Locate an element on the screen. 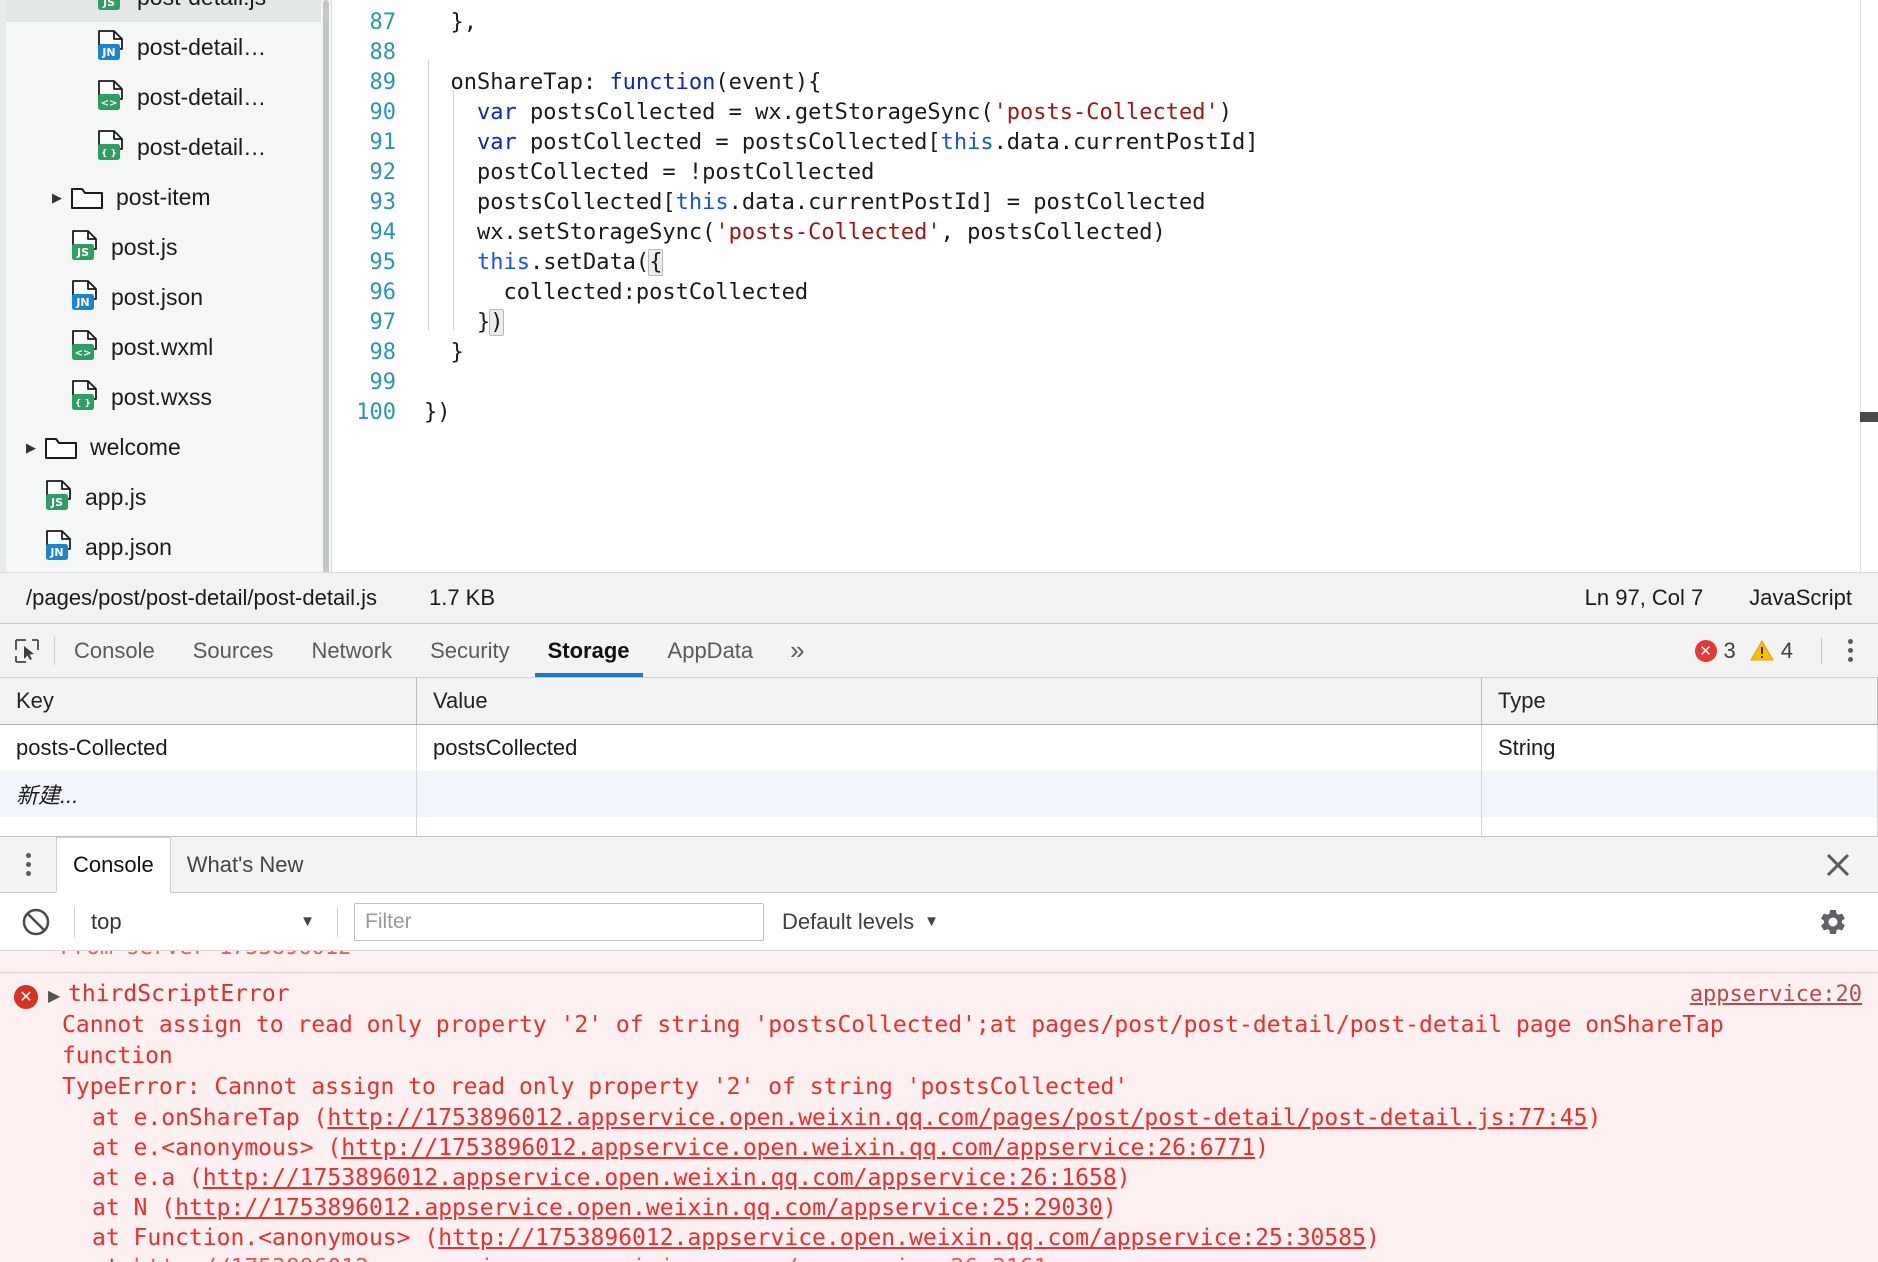 This screenshot has width=1878, height=1262. file-tree-item-post-detail-js: JS post-detail.js is located at coordinates (165, 11).